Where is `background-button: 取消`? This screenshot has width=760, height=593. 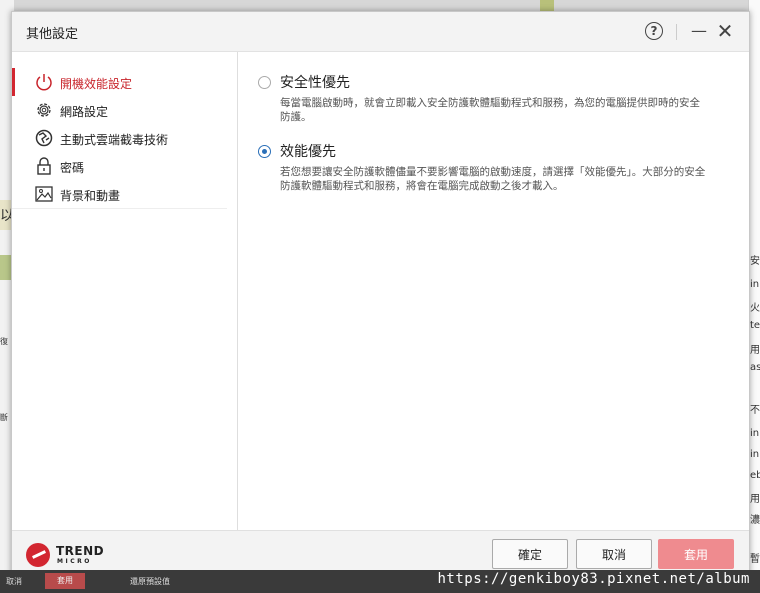
background-button: 取消 is located at coordinates (14, 581).